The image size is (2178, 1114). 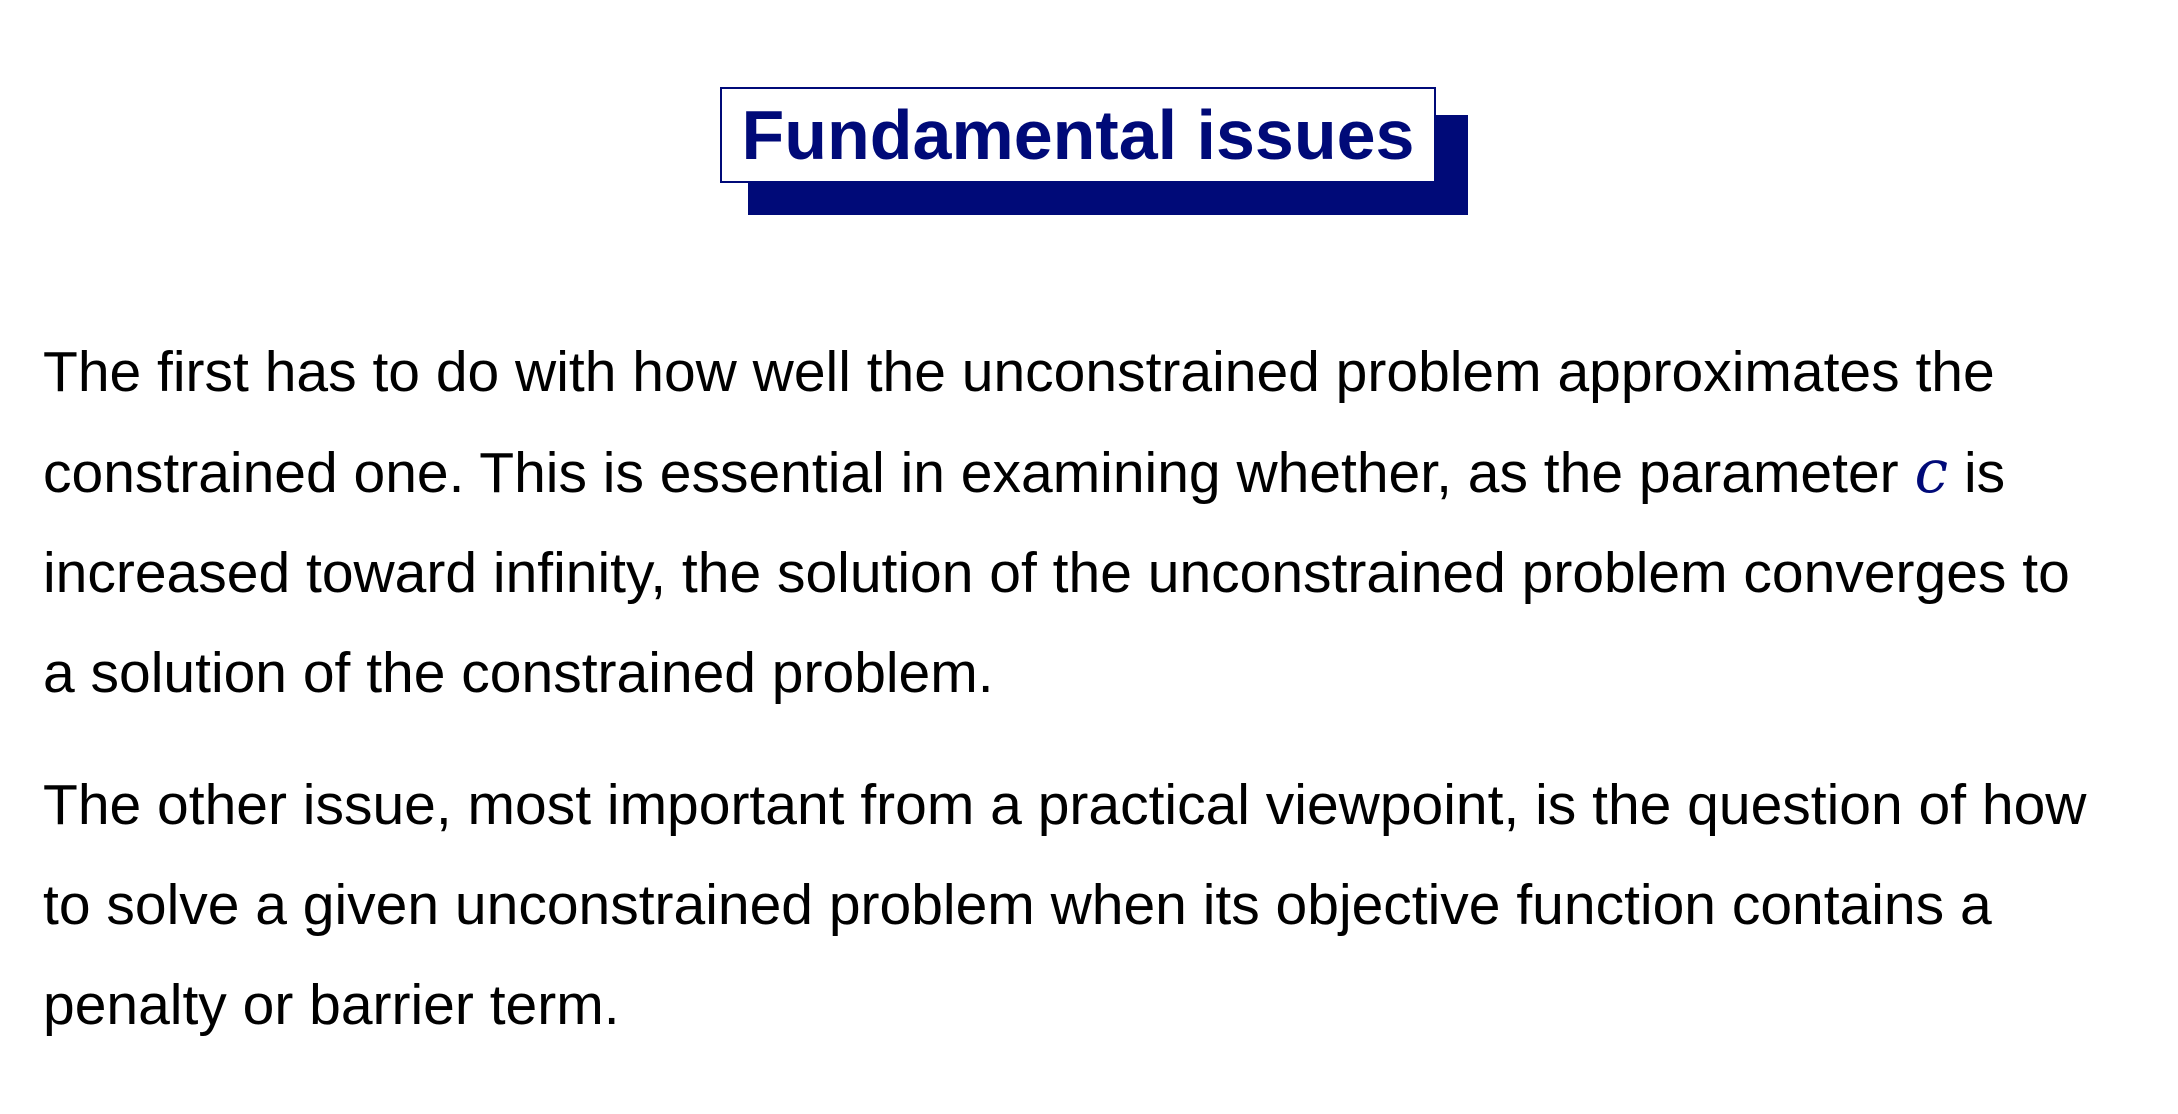 What do you see at coordinates (1931, 472) in the screenshot?
I see `parameter-c: c` at bounding box center [1931, 472].